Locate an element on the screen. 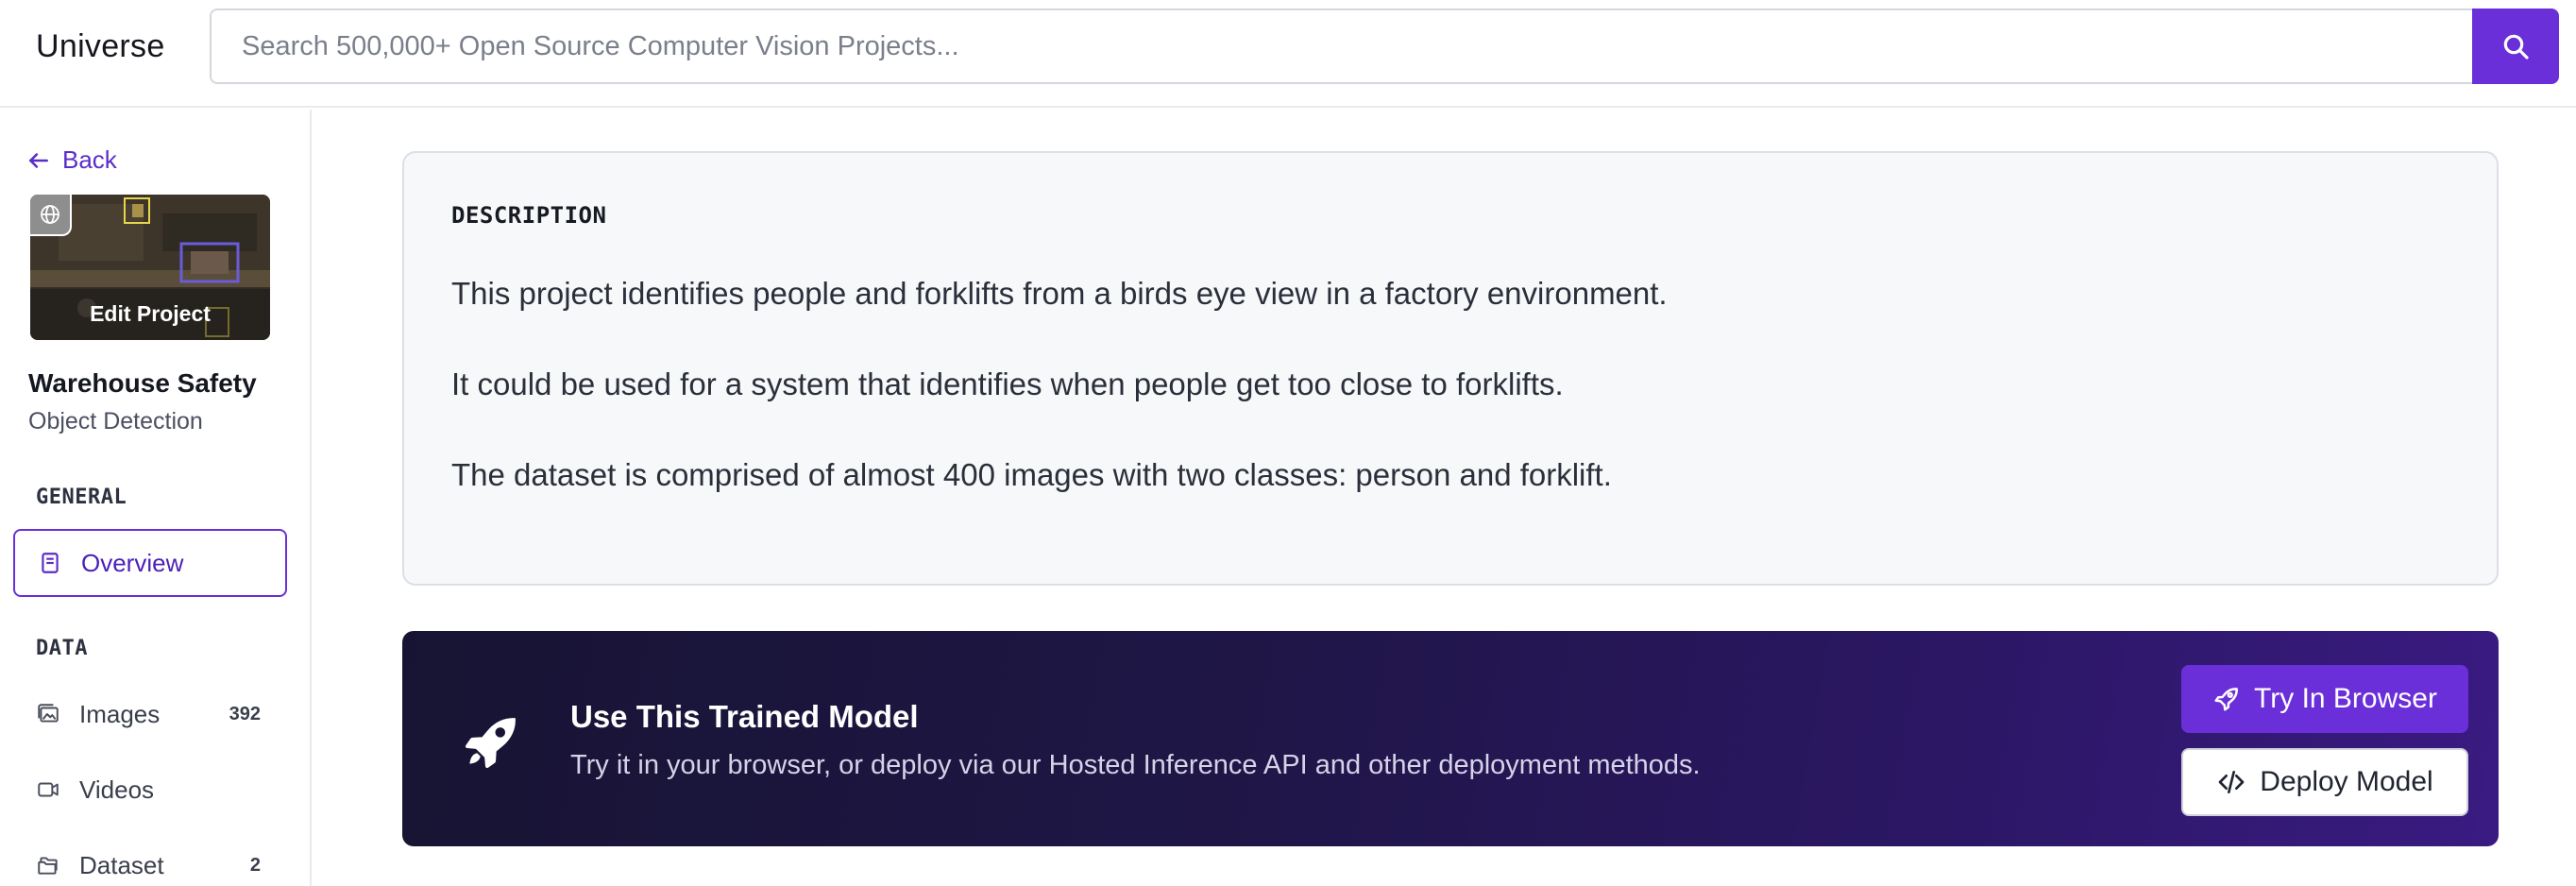 This screenshot has width=2576, height=886. deploy-model-button: Deploy Model is located at coordinates (2324, 782).